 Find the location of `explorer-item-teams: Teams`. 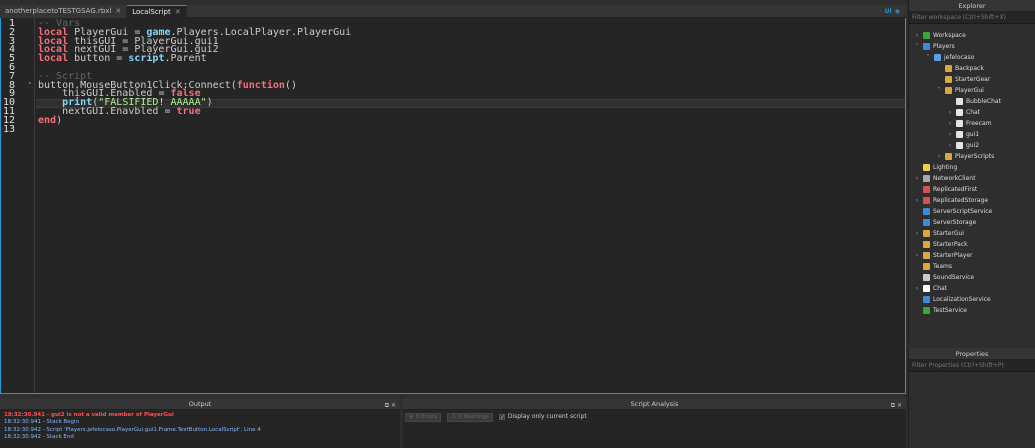

explorer-item-teams: Teams is located at coordinates (933, 266).